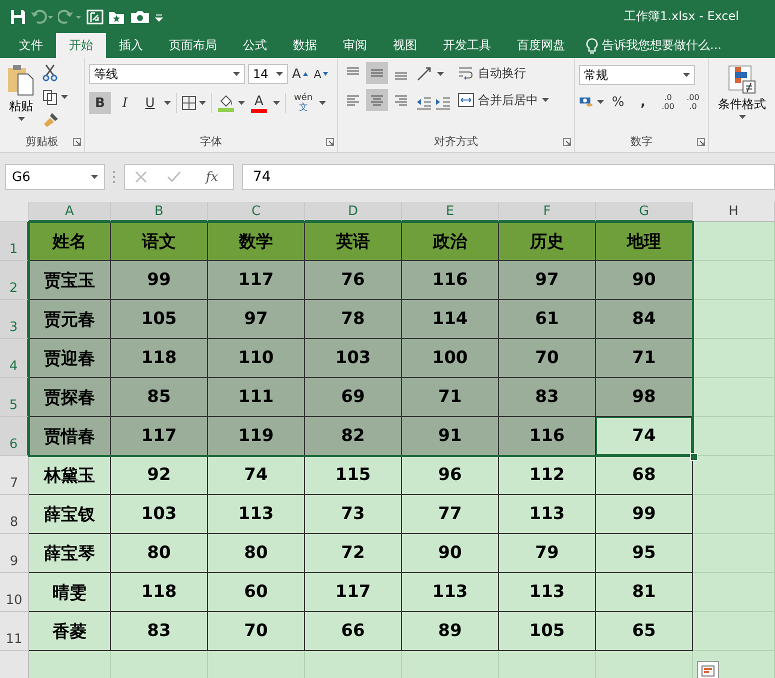  Describe the element at coordinates (694, 457) in the screenshot. I see `fill-handle` at that location.